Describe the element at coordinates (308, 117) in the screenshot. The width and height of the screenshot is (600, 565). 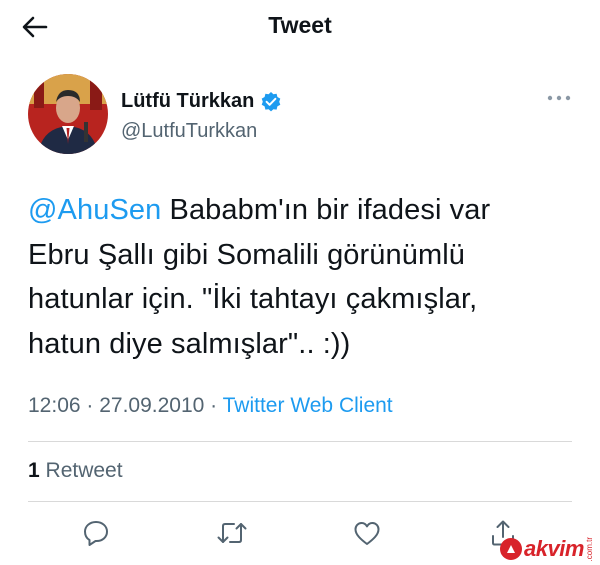
I see `tweet-author: Lütfü Türkkan @LutfuTurkkan` at that location.